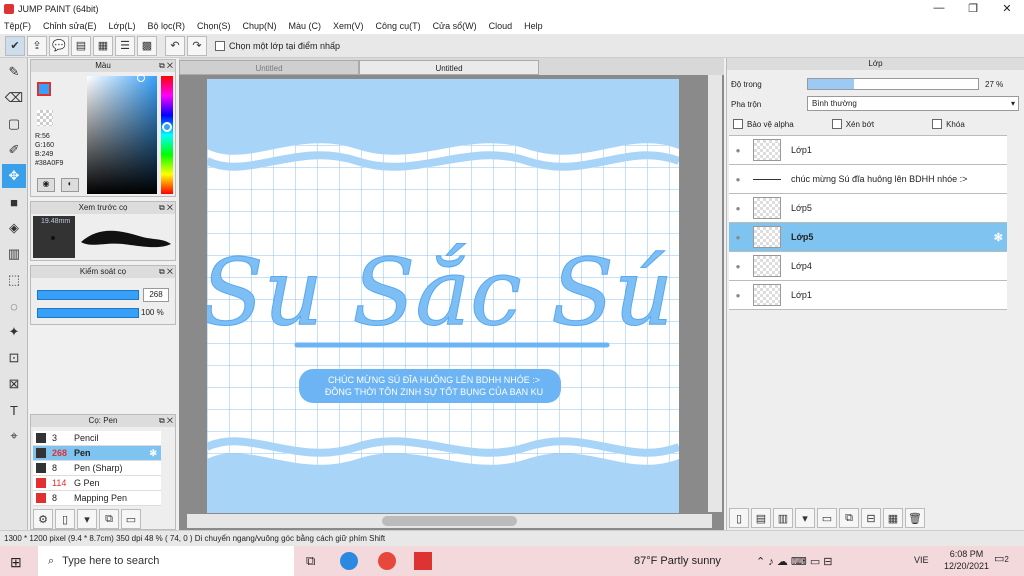  What do you see at coordinates (37, 45) in the screenshot?
I see `export-icon: ⇪` at bounding box center [37, 45].